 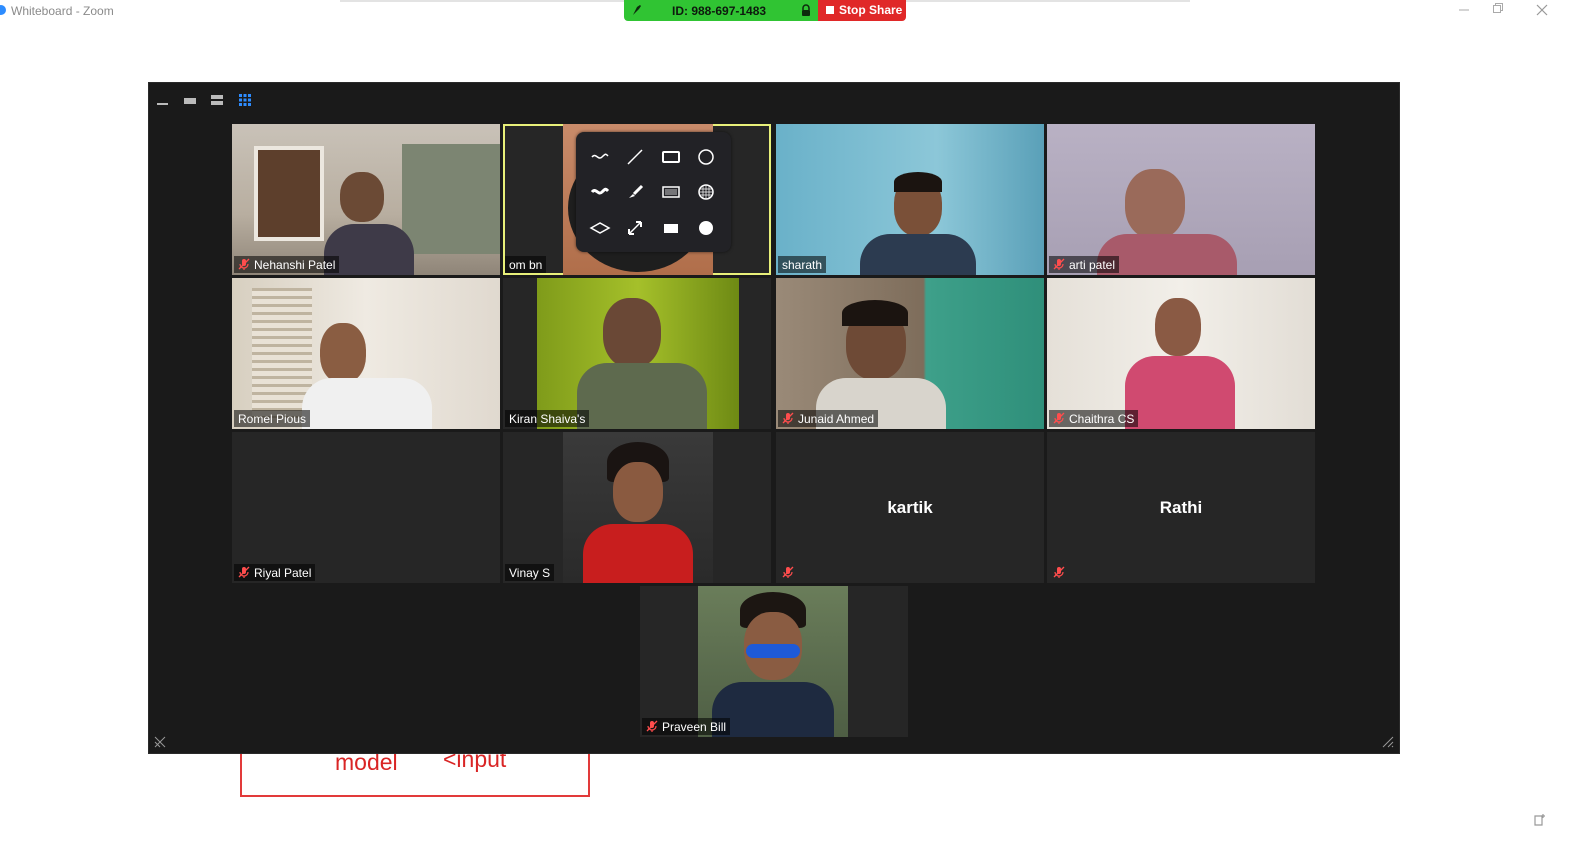 What do you see at coordinates (190, 100) in the screenshot?
I see `thumbnail-view-icon` at bounding box center [190, 100].